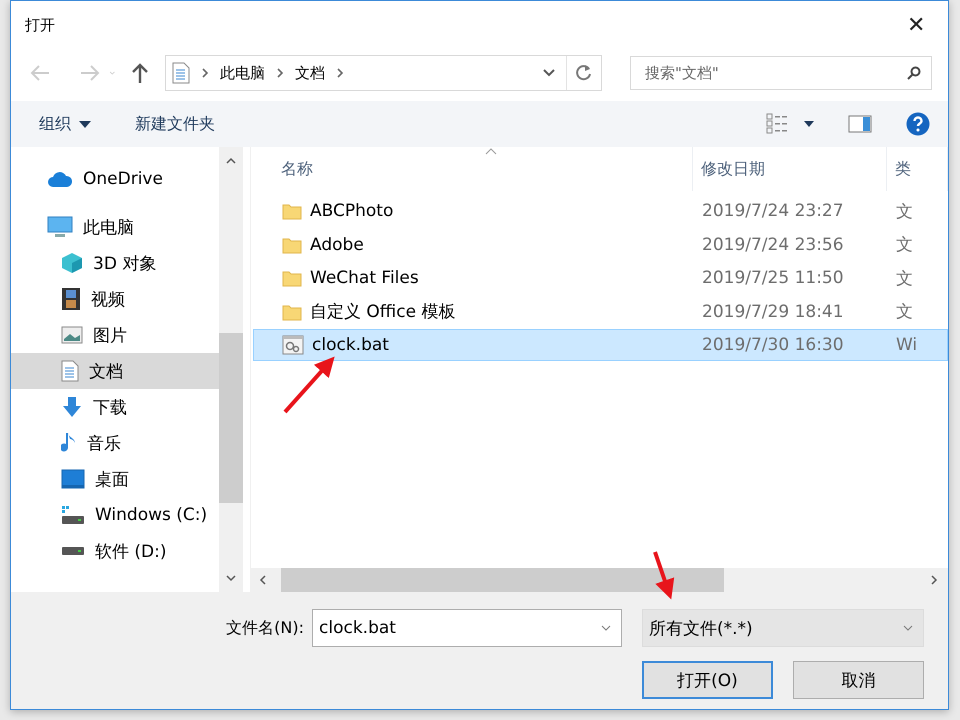 This screenshot has width=960, height=720. I want to click on file-name: clock.bat, so click(350, 345).